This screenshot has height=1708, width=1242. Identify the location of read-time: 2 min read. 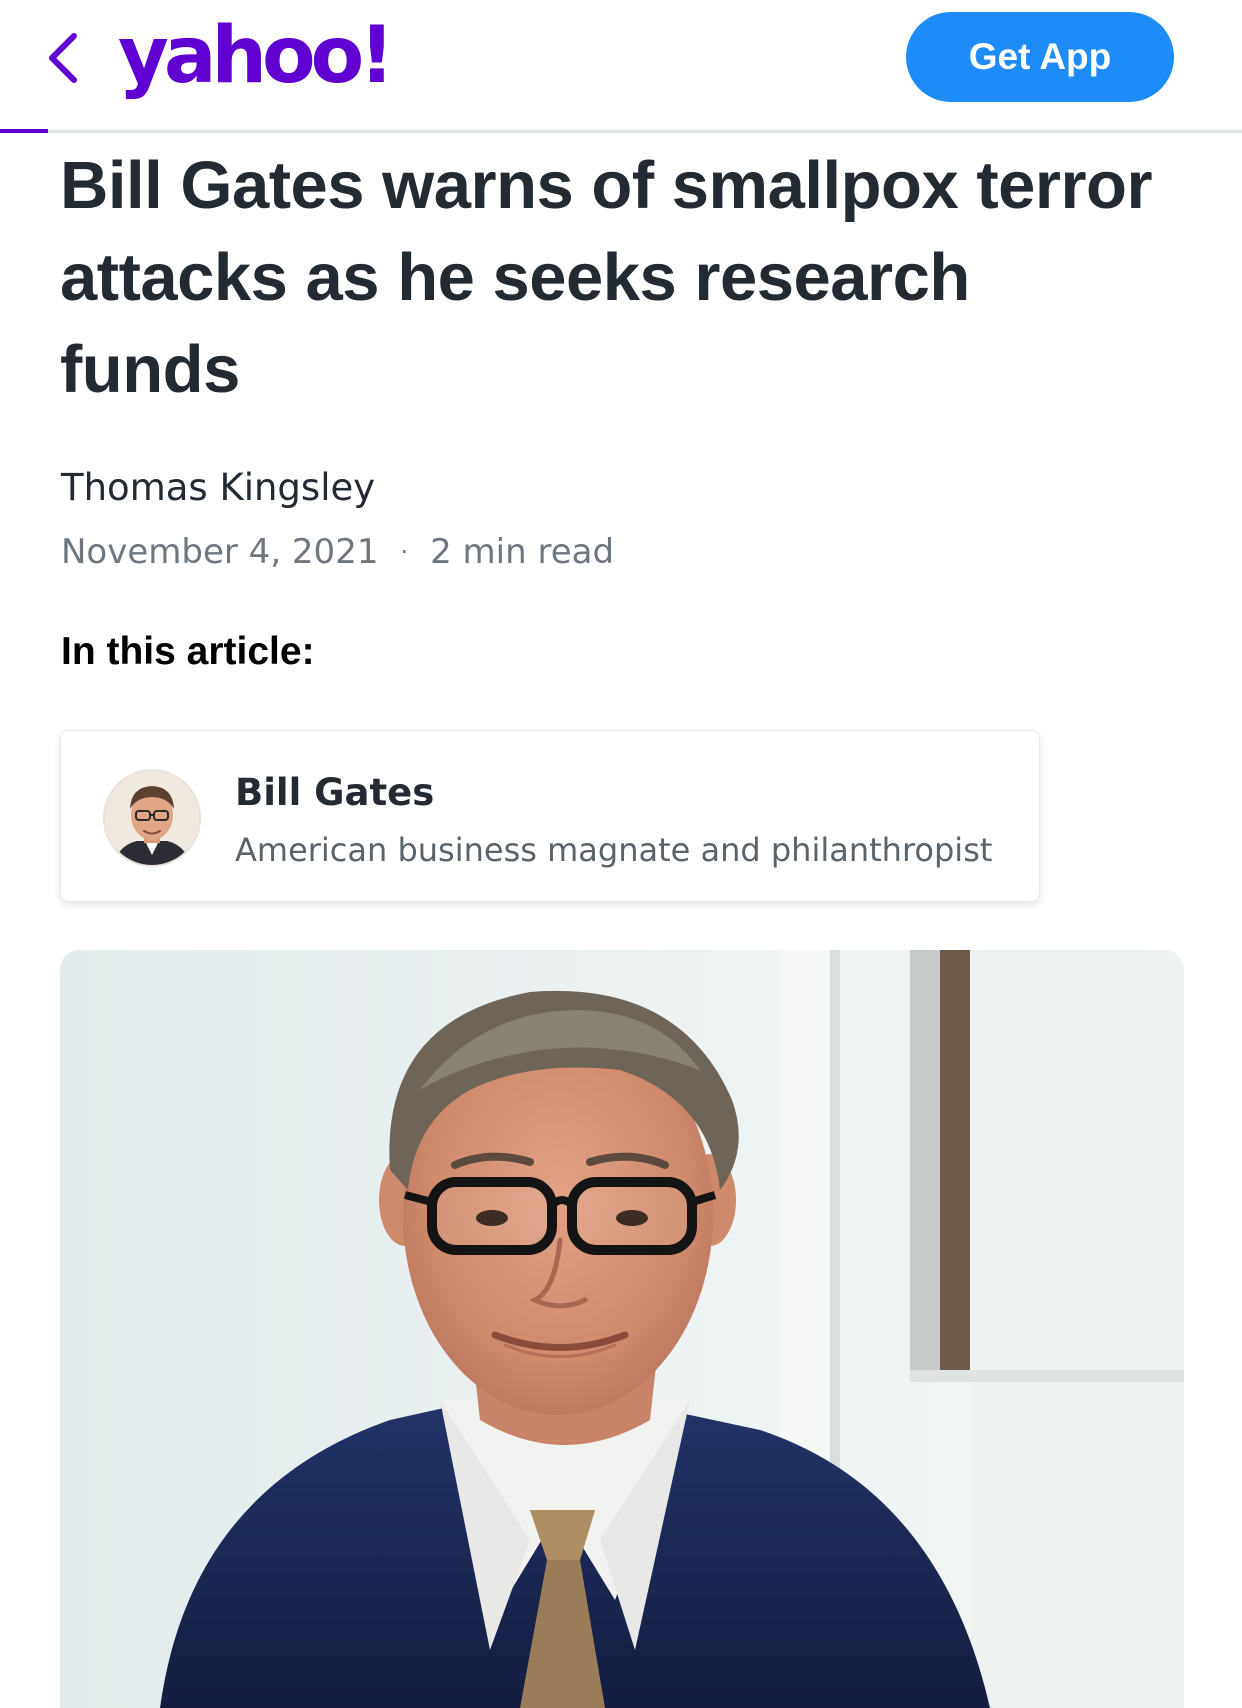
(522, 552).